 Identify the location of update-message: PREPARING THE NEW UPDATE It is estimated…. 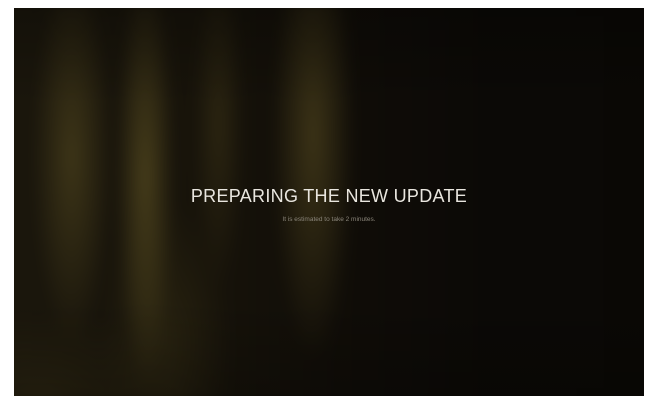
(329, 204).